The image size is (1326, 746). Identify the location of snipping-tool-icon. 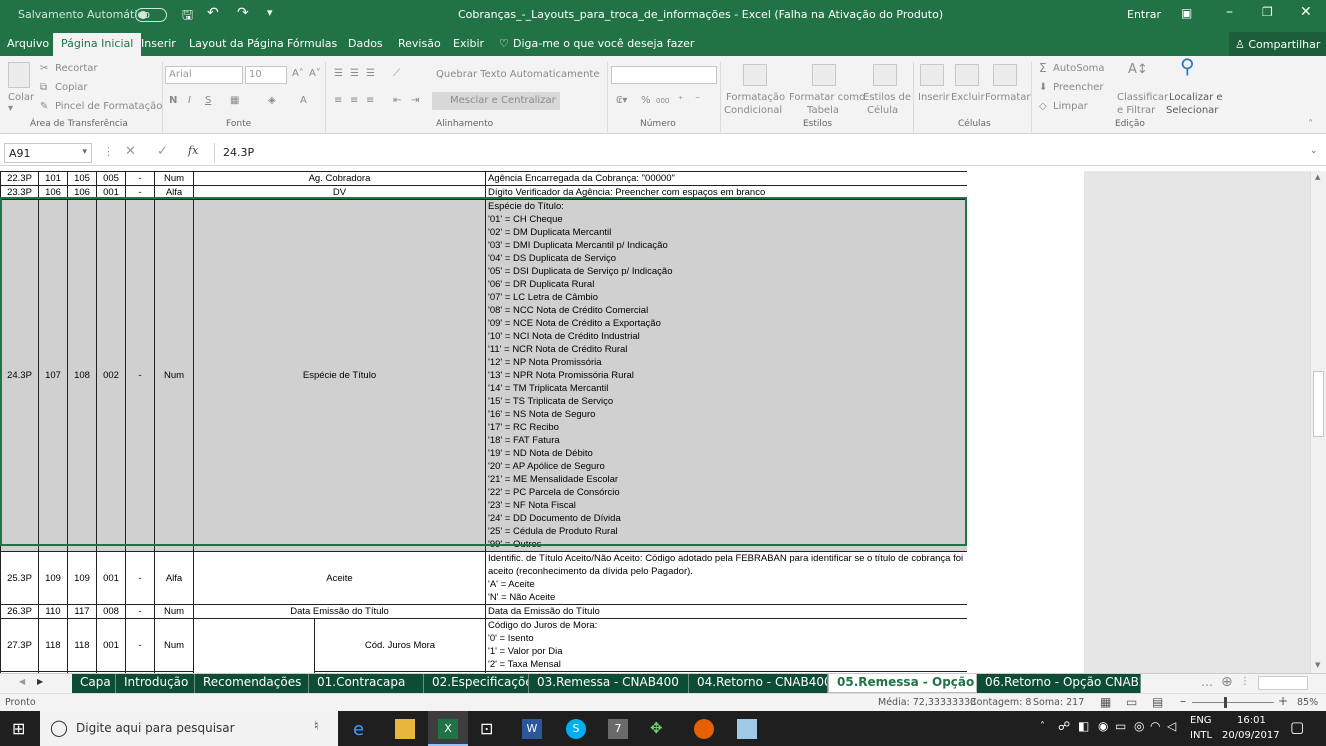
(747, 729).